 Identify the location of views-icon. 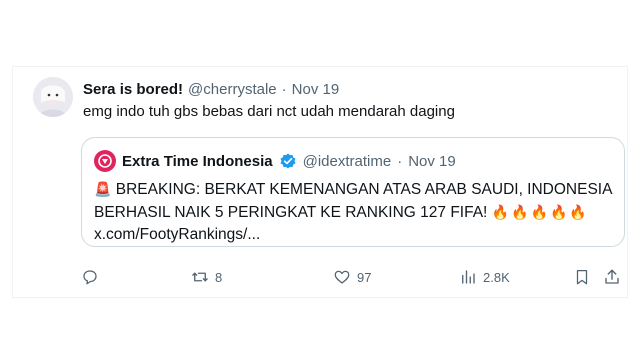
(468, 277).